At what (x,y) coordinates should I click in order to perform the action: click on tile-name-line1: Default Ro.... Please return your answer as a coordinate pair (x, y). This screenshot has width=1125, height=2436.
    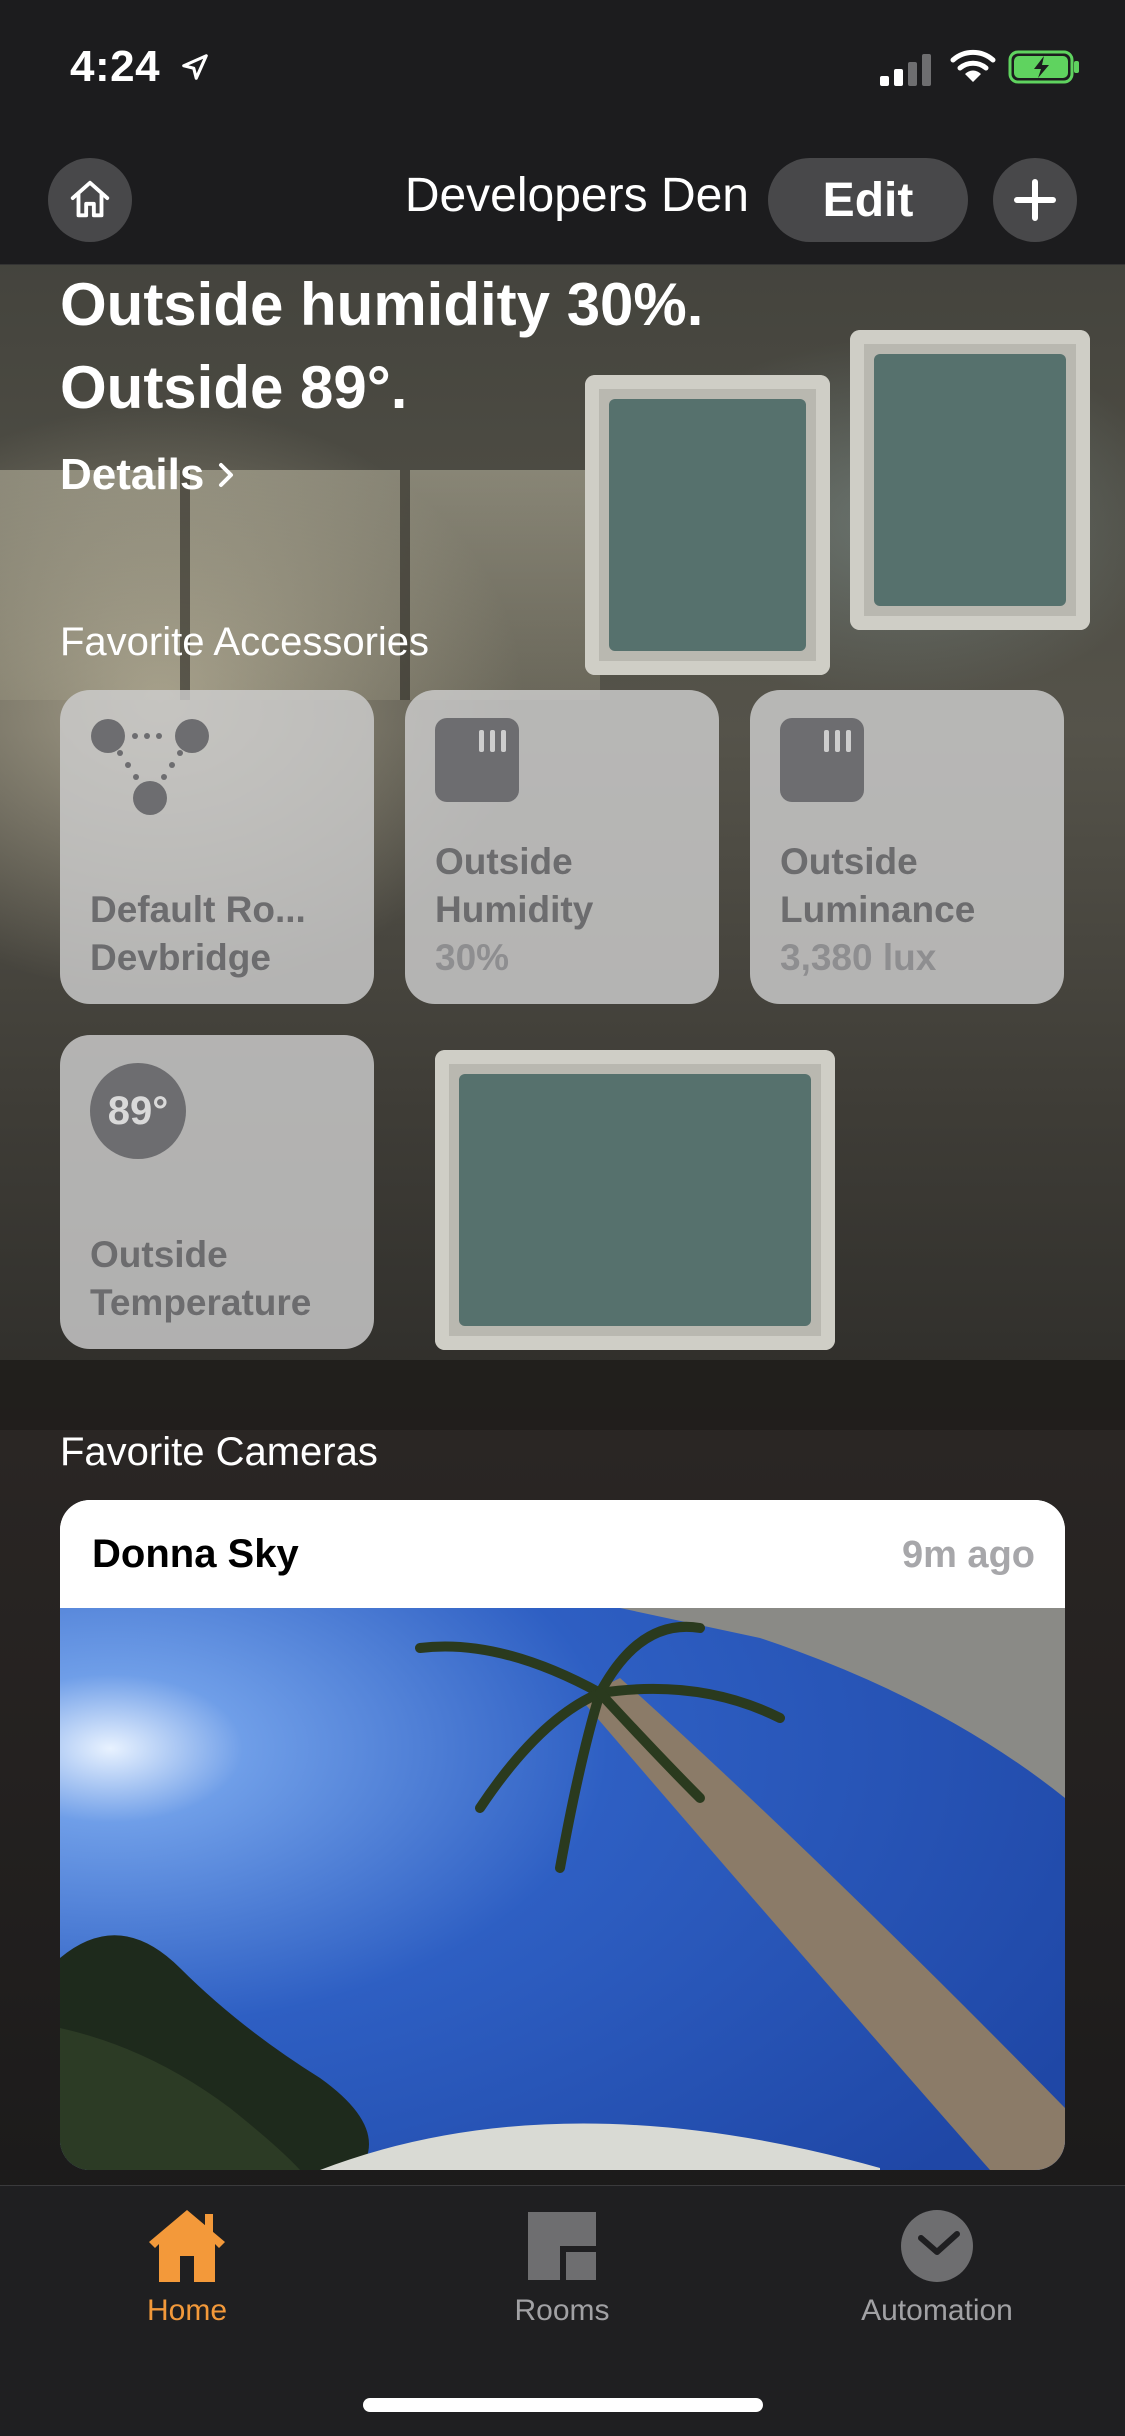
    Looking at the image, I should click on (198, 909).